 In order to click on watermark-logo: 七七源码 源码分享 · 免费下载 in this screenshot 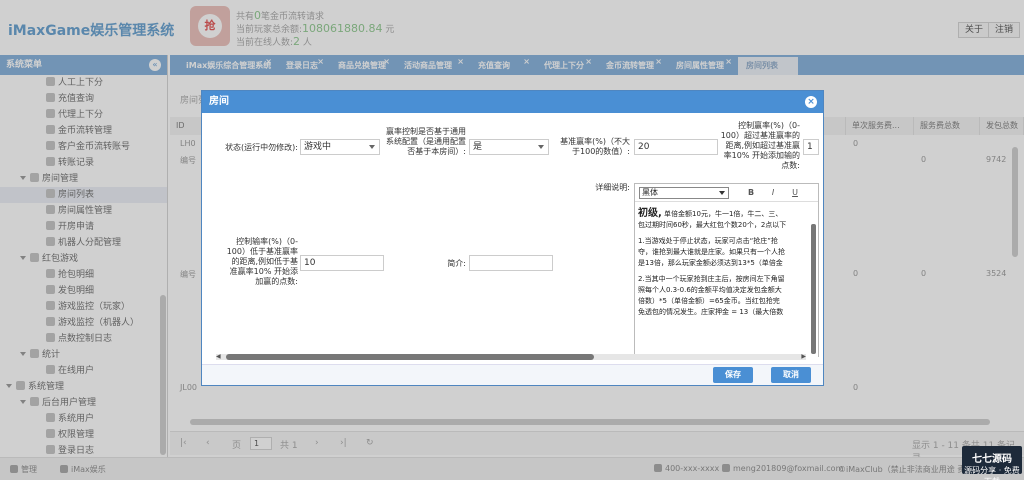, I will do `click(992, 463)`.